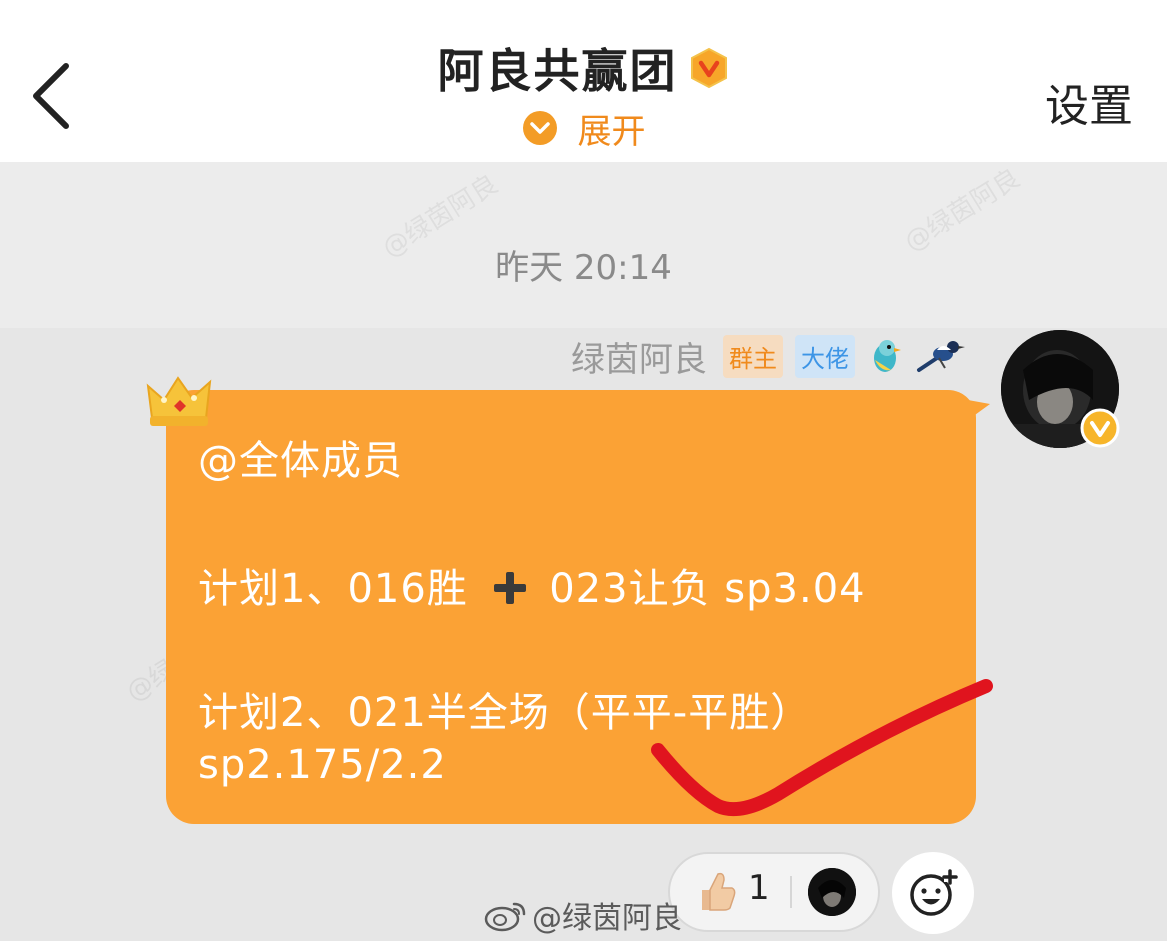 The height and width of the screenshot is (941, 1167). What do you see at coordinates (753, 356) in the screenshot?
I see `group-owner-tag: 群主` at bounding box center [753, 356].